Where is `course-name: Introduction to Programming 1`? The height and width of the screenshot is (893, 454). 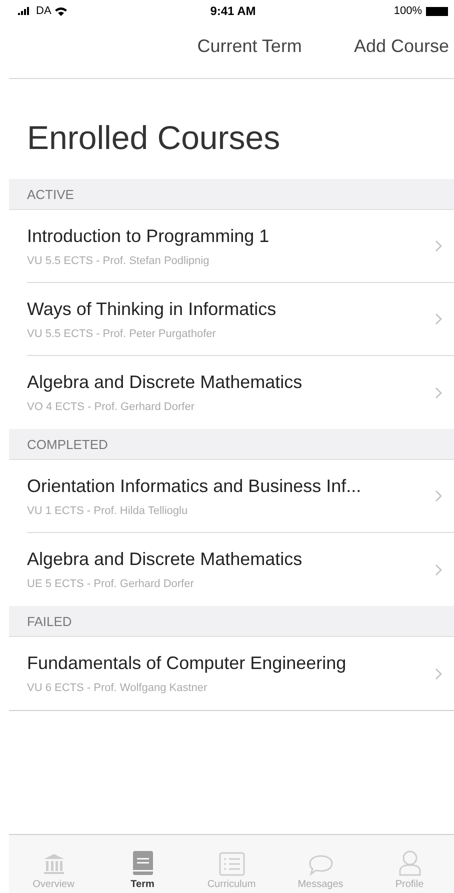 course-name: Introduction to Programming 1 is located at coordinates (148, 236).